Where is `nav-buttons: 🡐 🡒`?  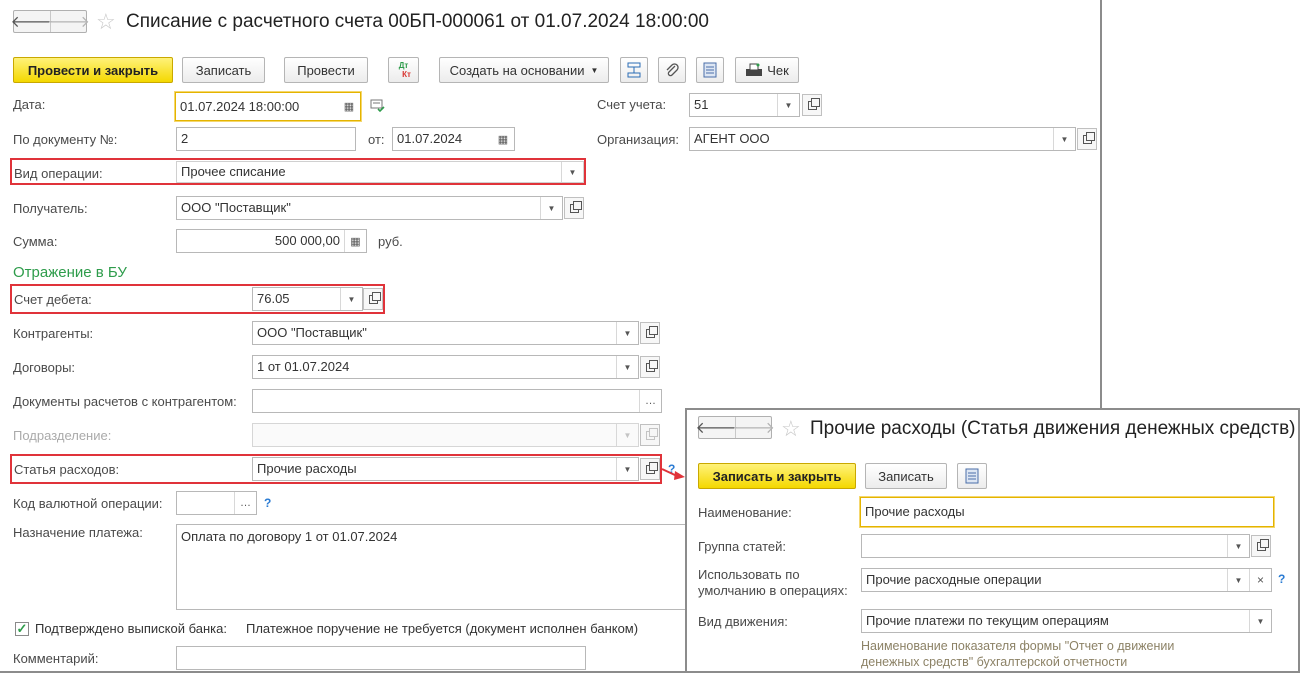
nav-buttons: 🡐 🡒 is located at coordinates (735, 427).